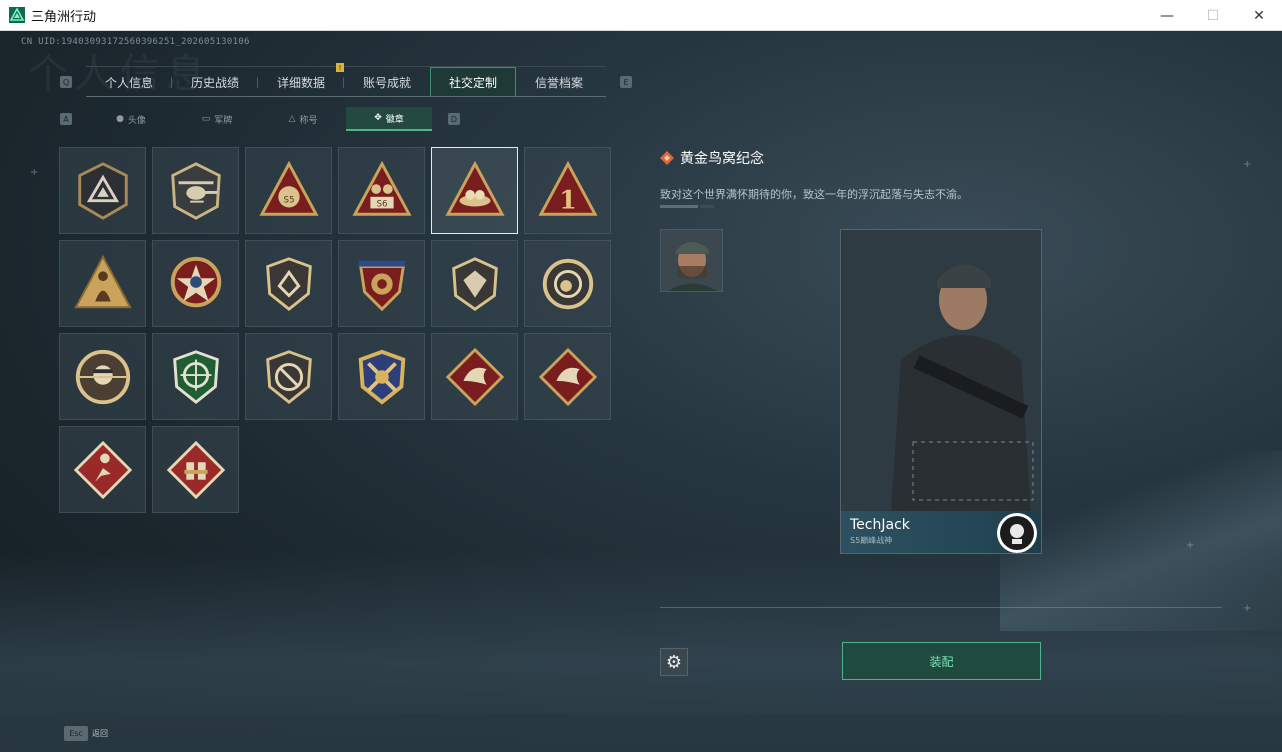  I want to click on operator-portrait-icon, so click(691, 260).